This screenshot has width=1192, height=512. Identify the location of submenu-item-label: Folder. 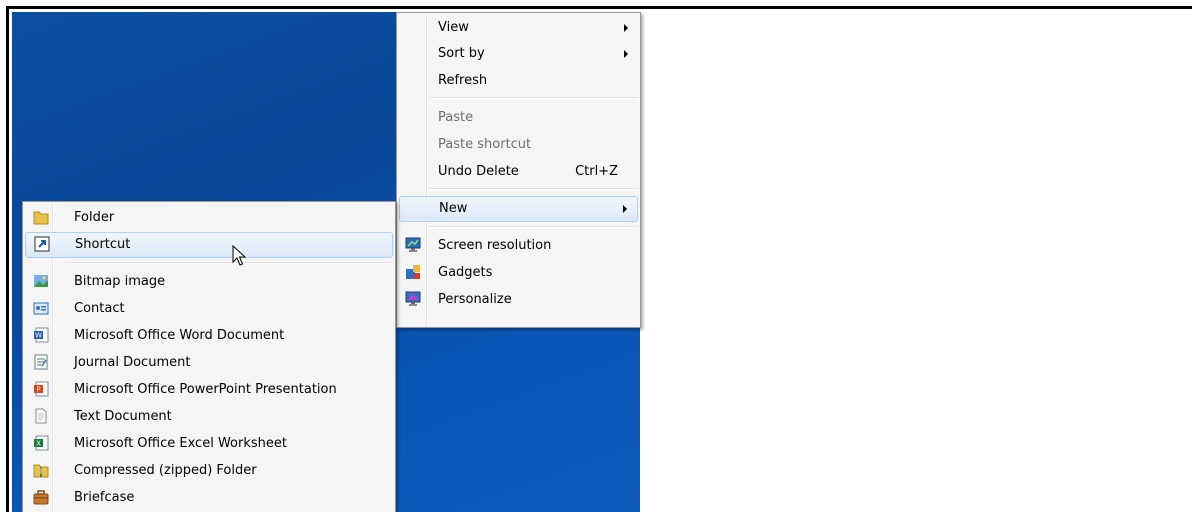
(94, 217).